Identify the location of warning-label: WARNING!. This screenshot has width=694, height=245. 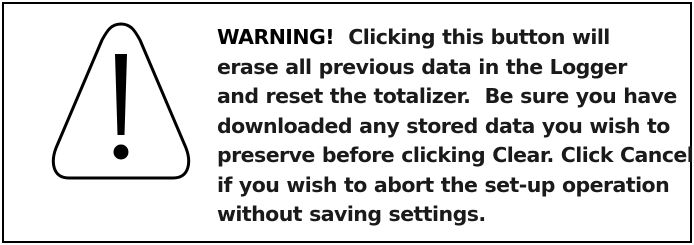
(276, 37).